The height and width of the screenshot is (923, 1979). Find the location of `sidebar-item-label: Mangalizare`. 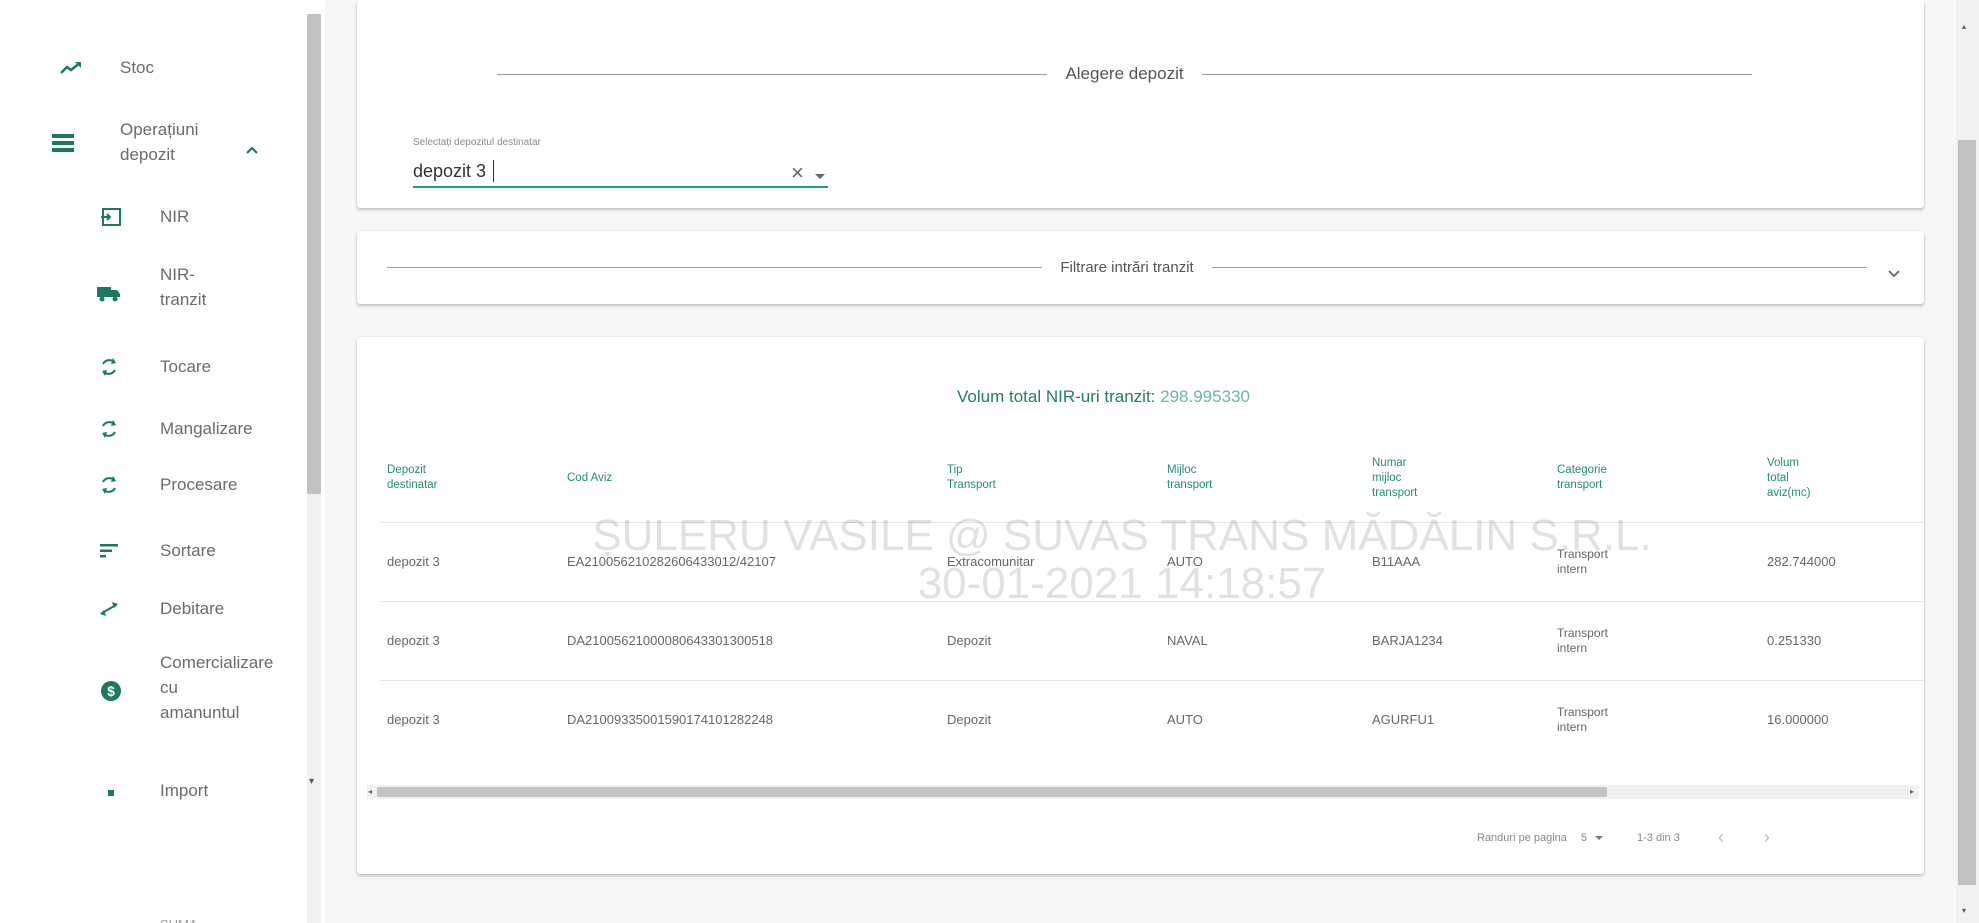

sidebar-item-label: Mangalizare is located at coordinates (206, 428).